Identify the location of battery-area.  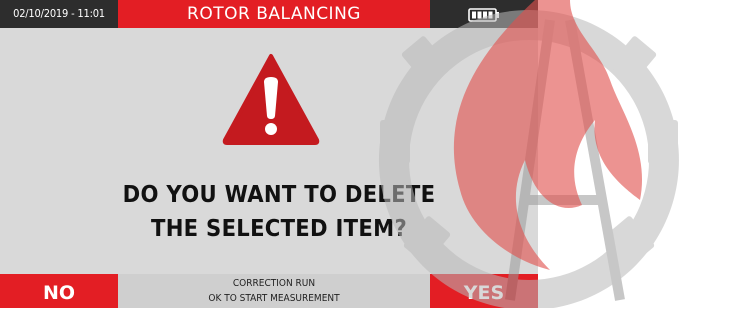
(484, 14).